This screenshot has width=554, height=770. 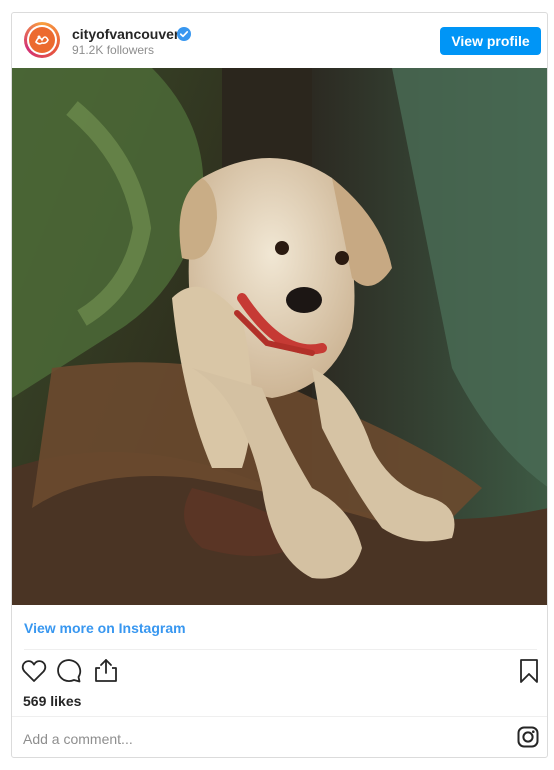 I want to click on comment-icon, so click(x=69, y=671).